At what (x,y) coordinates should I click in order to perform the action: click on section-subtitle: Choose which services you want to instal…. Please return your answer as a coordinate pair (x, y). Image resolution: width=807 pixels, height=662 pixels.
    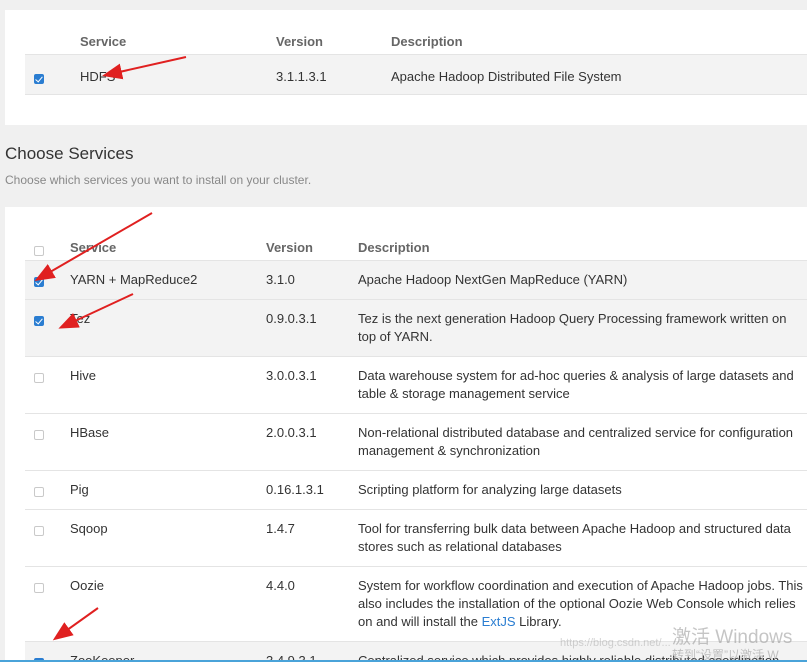
    Looking at the image, I should click on (158, 180).